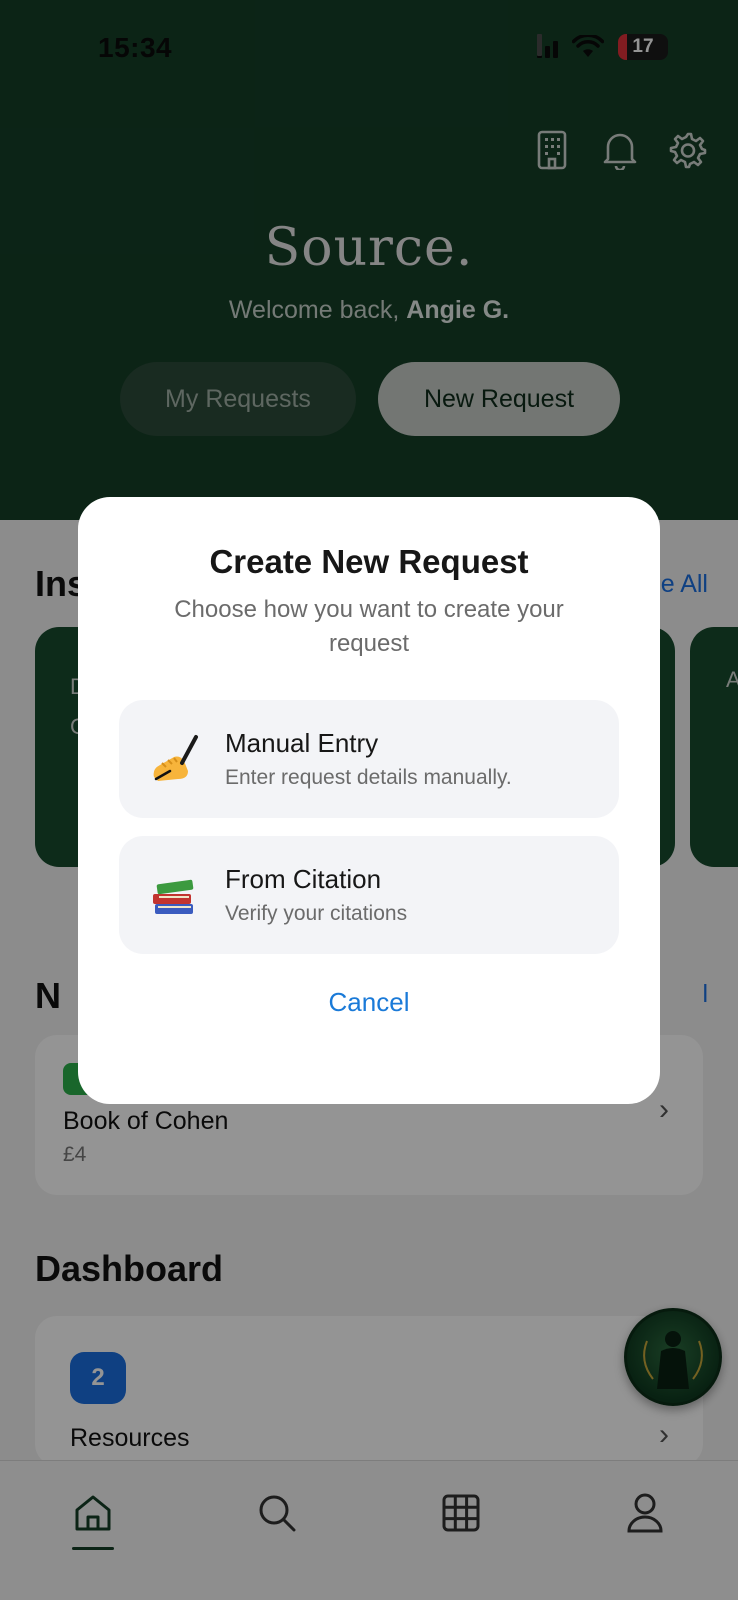  What do you see at coordinates (369, 561) in the screenshot?
I see `dialog-title: Create New Request` at bounding box center [369, 561].